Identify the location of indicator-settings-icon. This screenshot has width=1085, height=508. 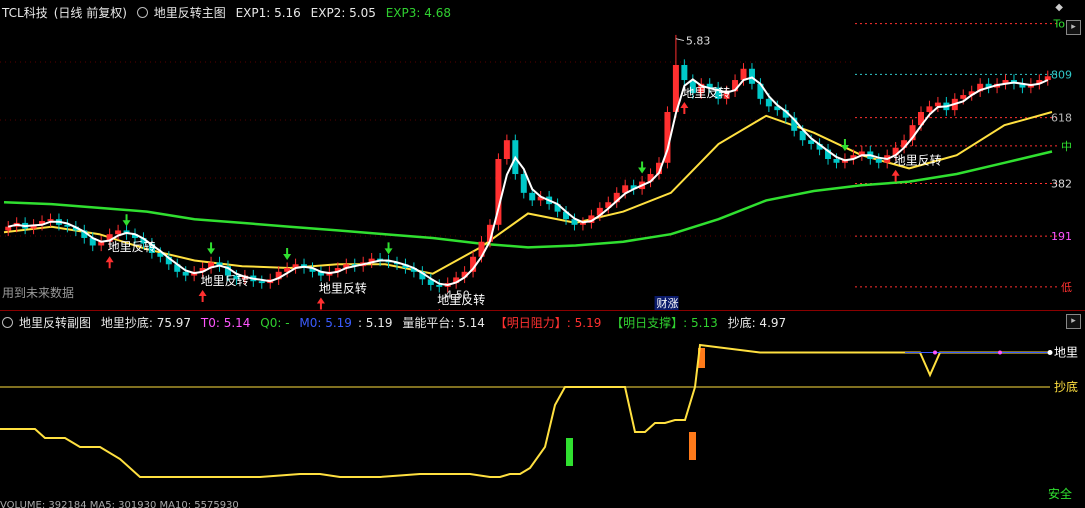
(142, 12).